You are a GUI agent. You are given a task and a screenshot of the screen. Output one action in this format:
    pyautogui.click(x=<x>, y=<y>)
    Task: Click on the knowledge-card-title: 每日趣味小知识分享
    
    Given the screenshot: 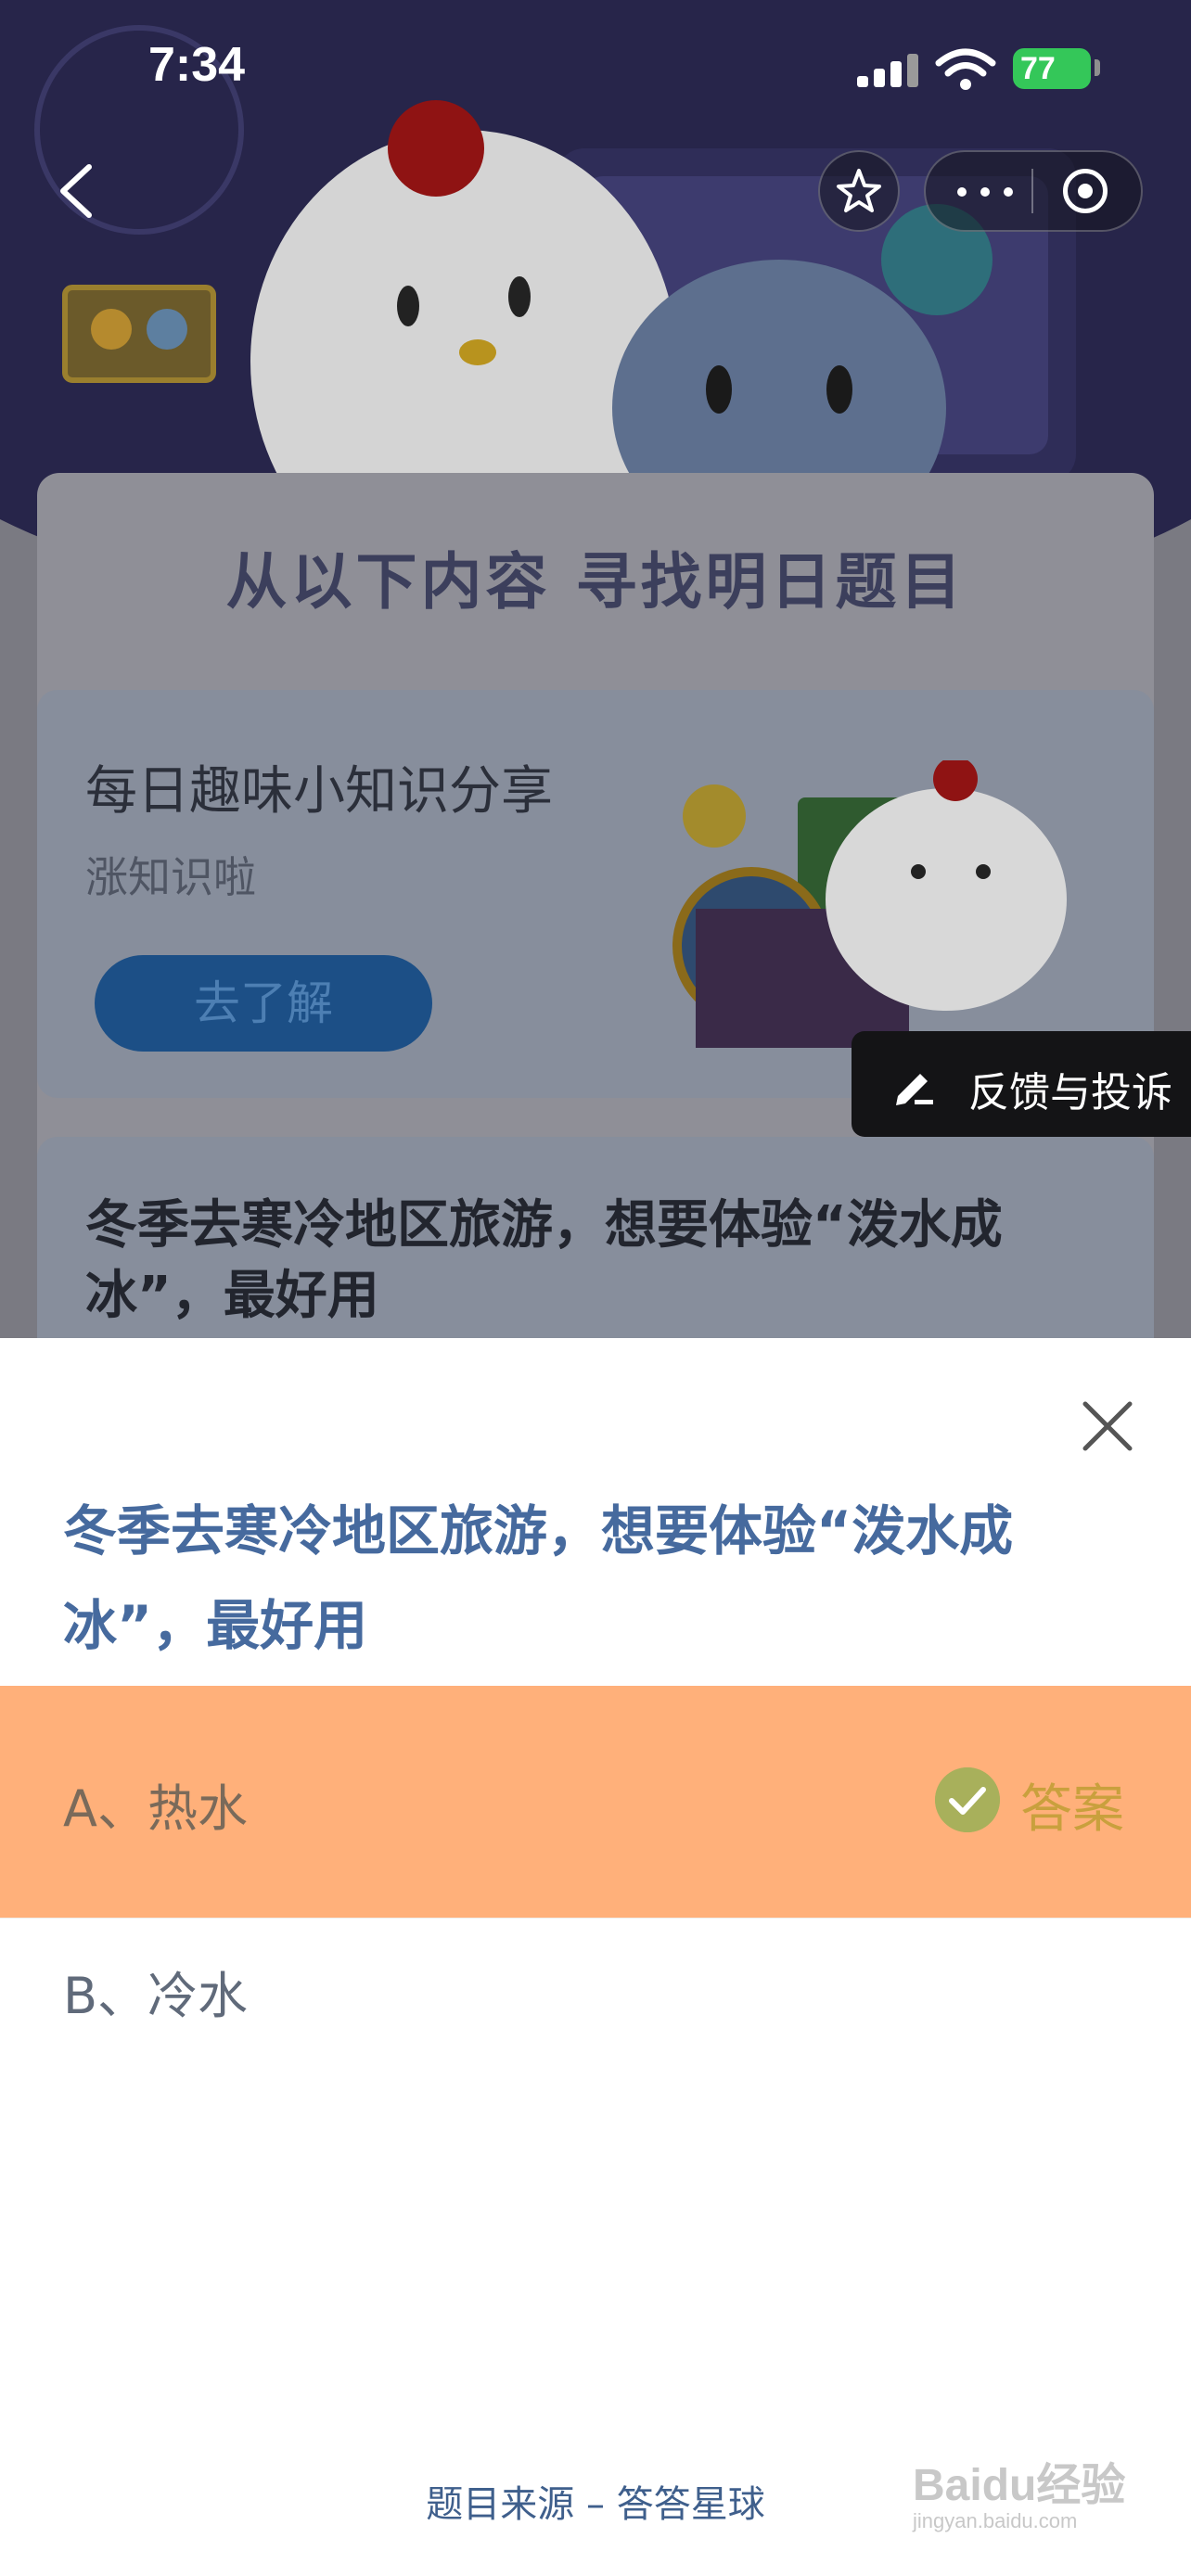 What is the action you would take?
    pyautogui.click(x=319, y=792)
    